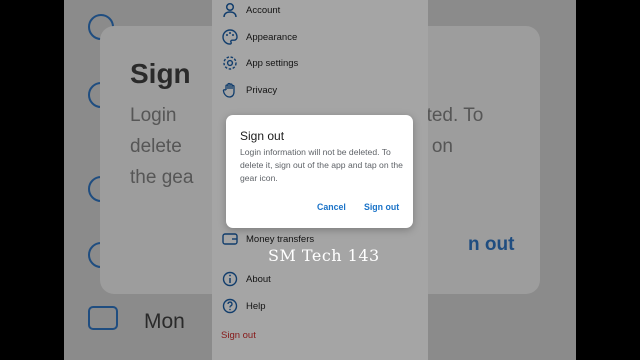 The width and height of the screenshot is (640, 360). What do you see at coordinates (331, 207) in the screenshot?
I see `cancel-button: Cancel` at bounding box center [331, 207].